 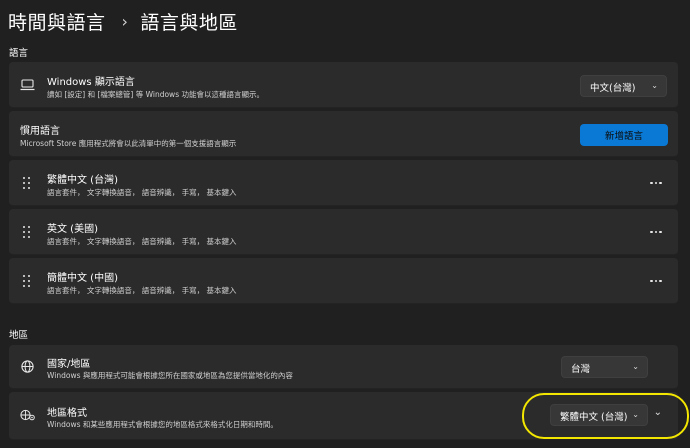 I want to click on regional-format-desc: Windows 和某些應用程式會根據您的地區格式來格式化日期和時間。, so click(x=162, y=424).